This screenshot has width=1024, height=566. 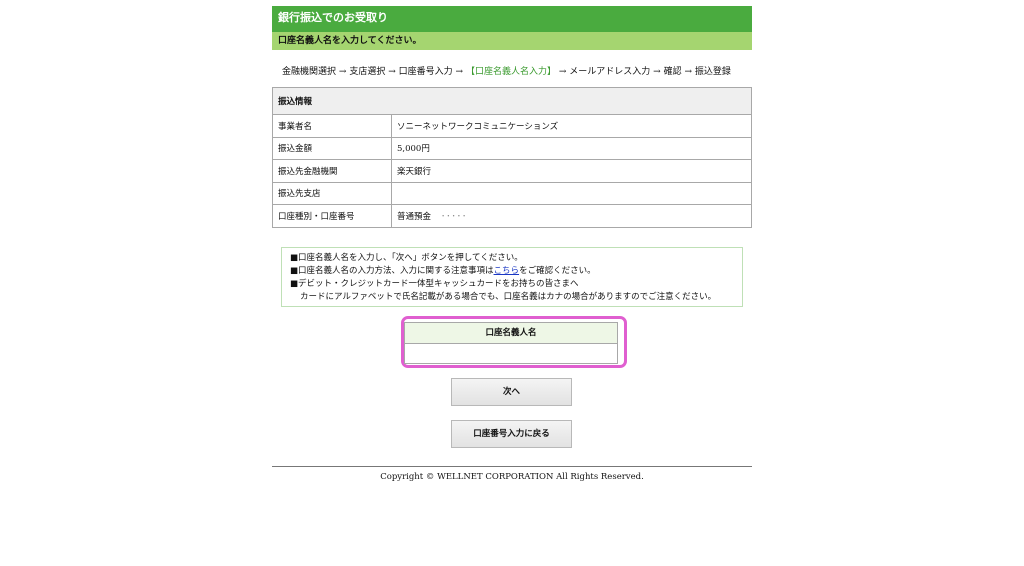 I want to click on table-row: 事業者名 ソニーネットワークコミュニケーションズ, so click(x=512, y=126).